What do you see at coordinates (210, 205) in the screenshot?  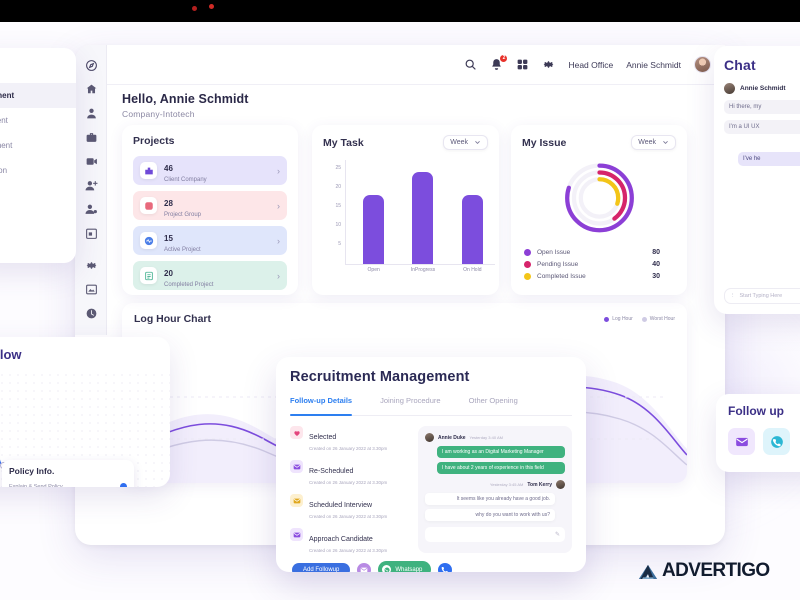 I see `project-row-project-group: 28 Project Group ›` at bounding box center [210, 205].